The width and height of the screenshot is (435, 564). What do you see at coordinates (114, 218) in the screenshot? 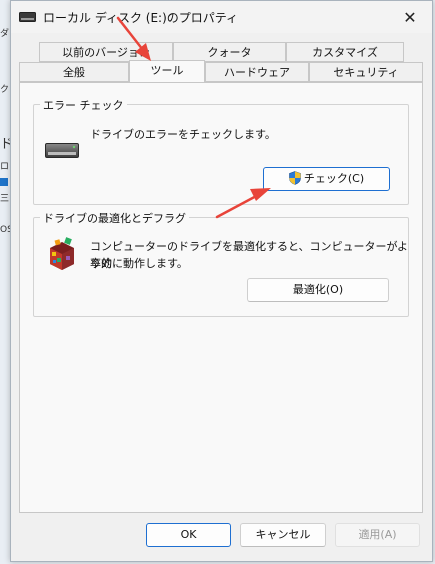
I see `optimize-heading: ドライブの最適化とデフラグ` at bounding box center [114, 218].